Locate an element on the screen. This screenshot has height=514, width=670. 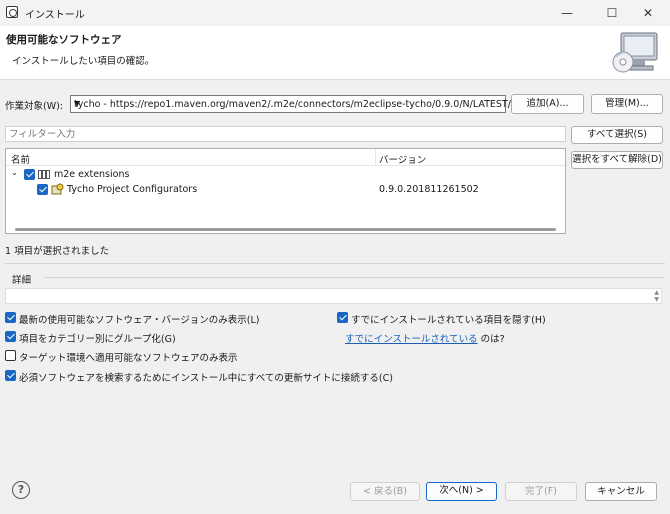
option-target-env-only: ターゲット環境へ適用可能なソフトウェアのみ表示 is located at coordinates (165, 356).